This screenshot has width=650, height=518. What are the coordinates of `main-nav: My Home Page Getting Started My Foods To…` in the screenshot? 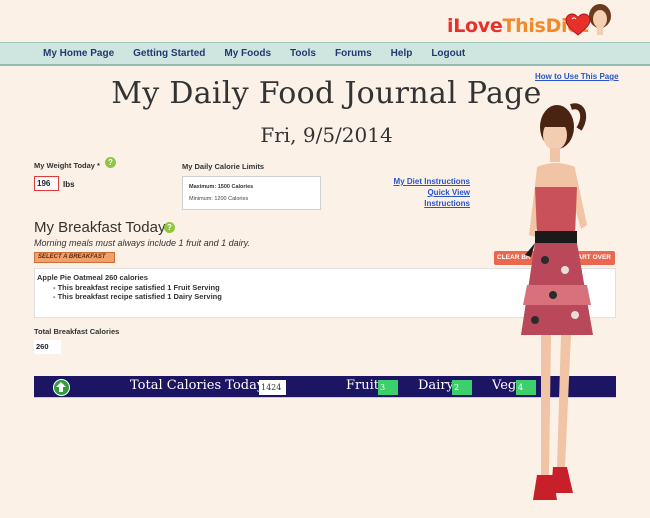 It's located at (325, 54).